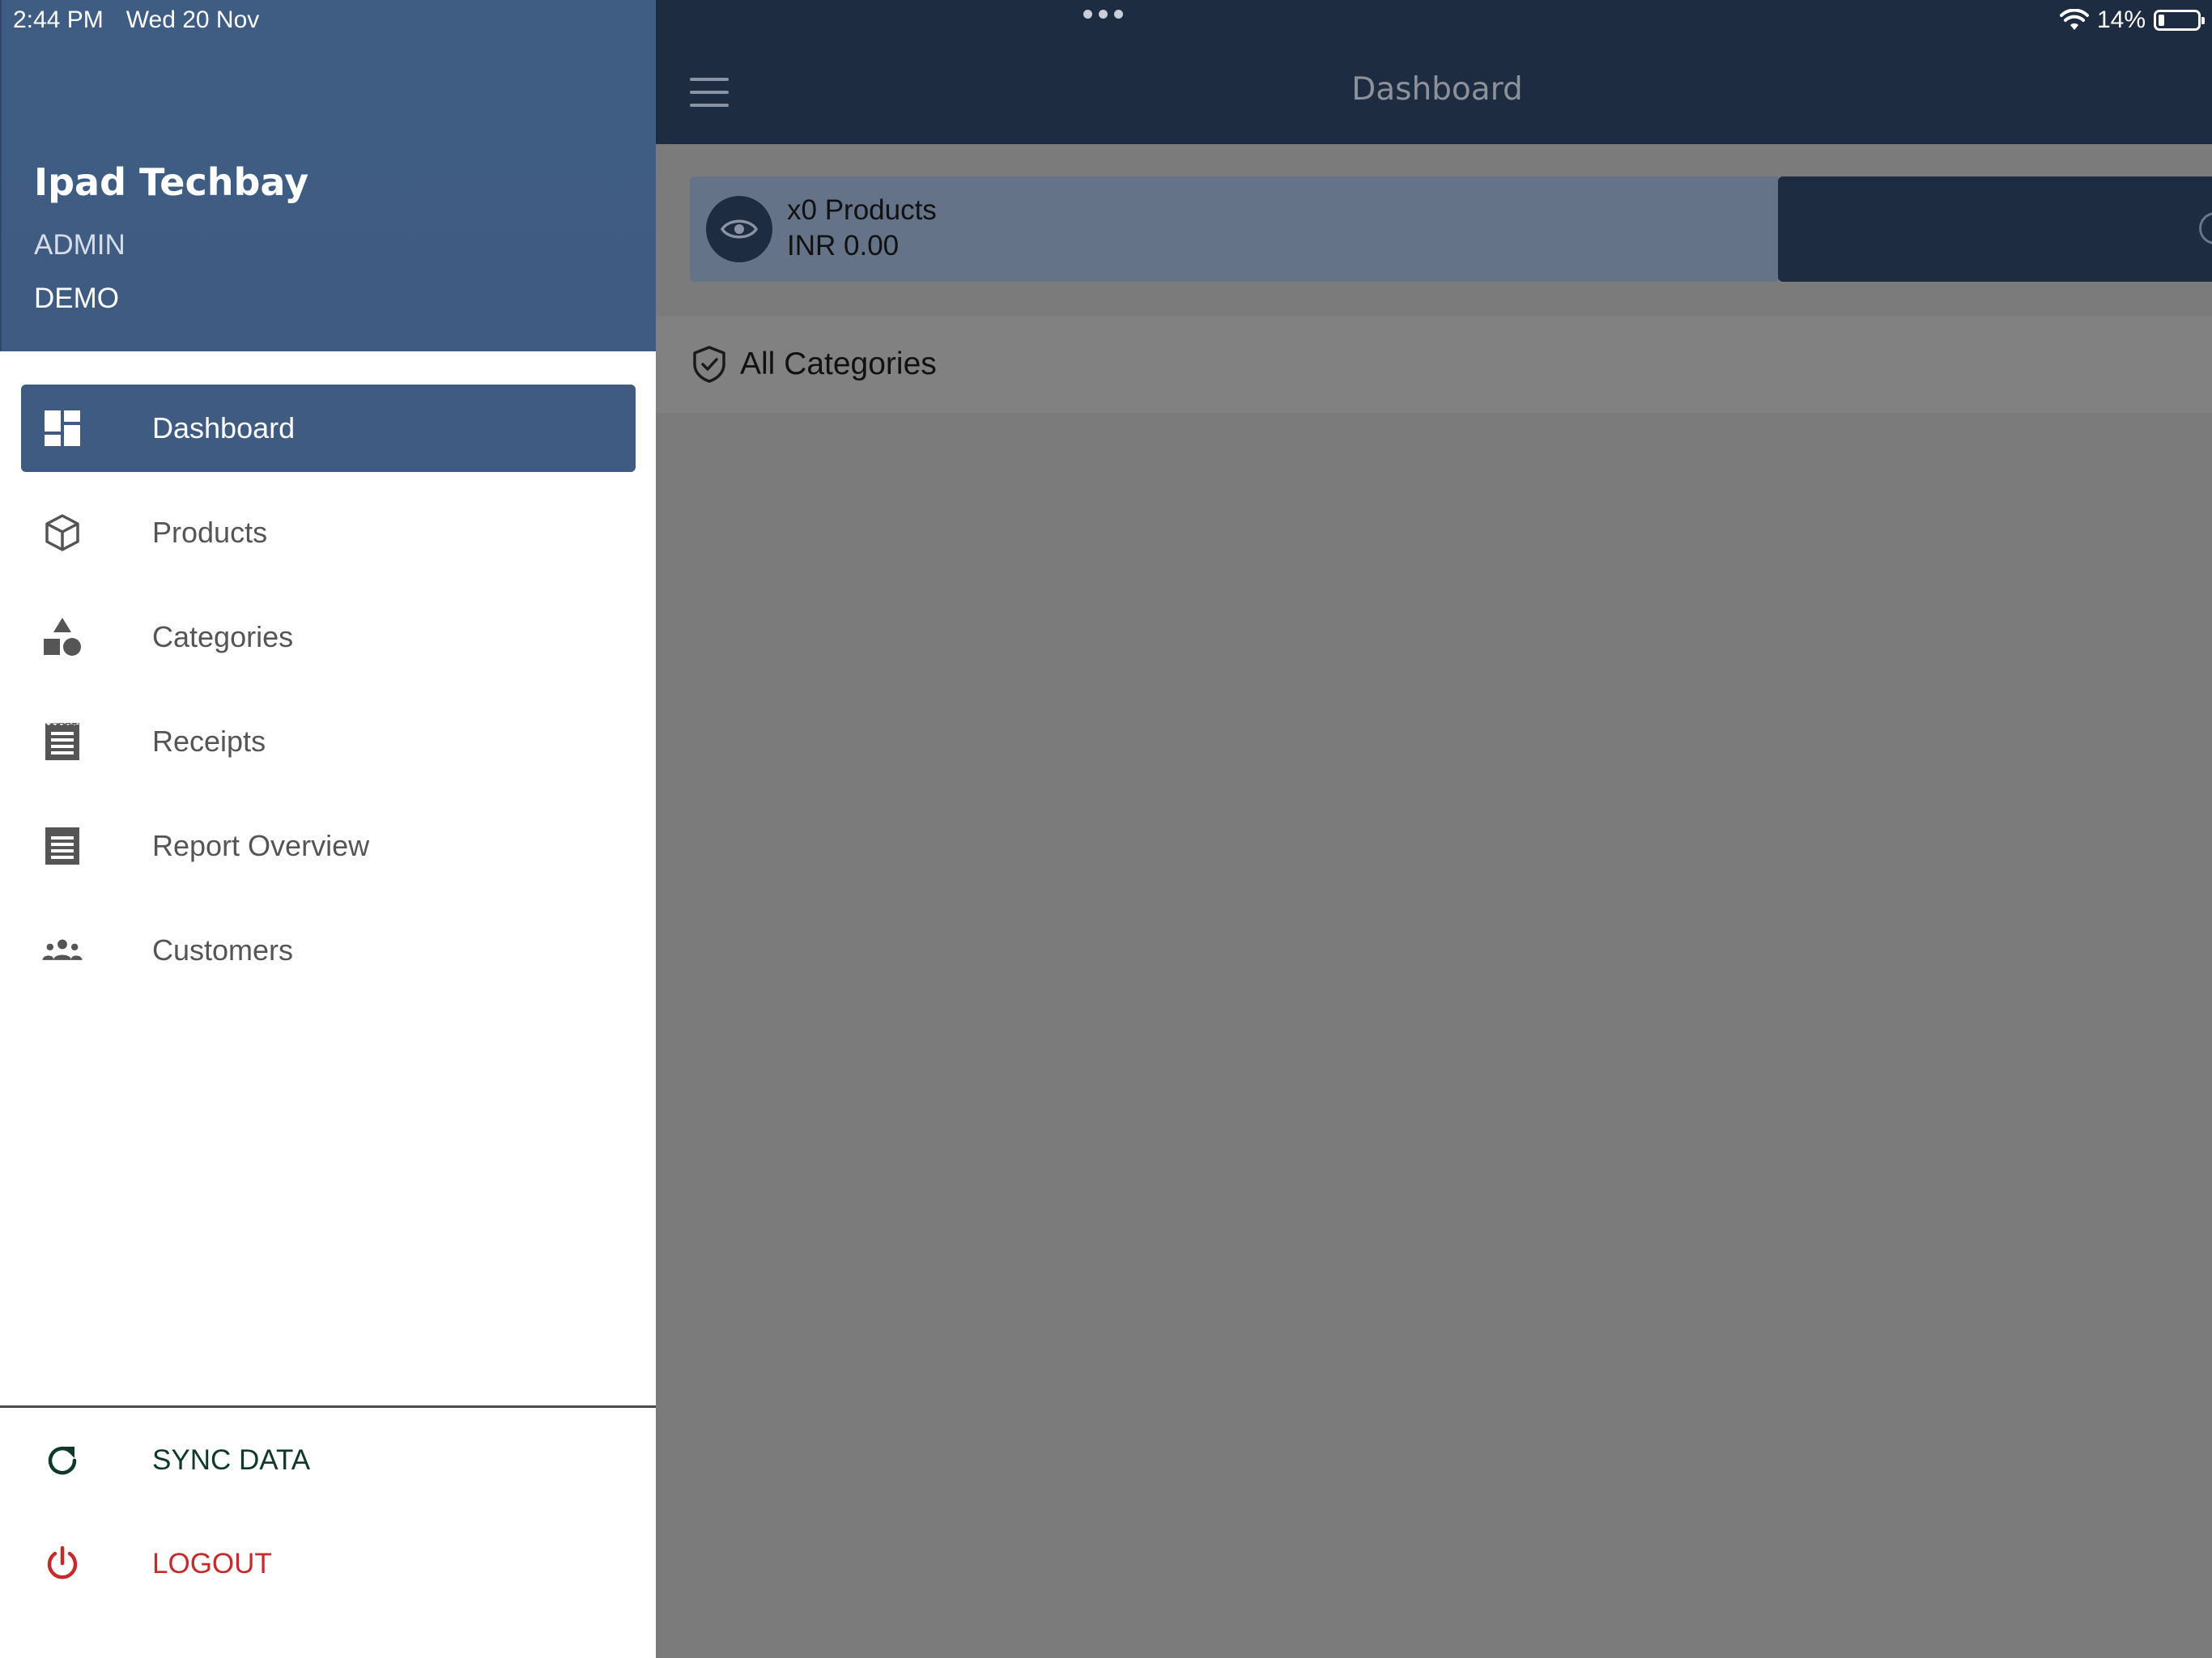 Image resolution: width=2212 pixels, height=1658 pixels. I want to click on multitasking-dots, so click(1103, 14).